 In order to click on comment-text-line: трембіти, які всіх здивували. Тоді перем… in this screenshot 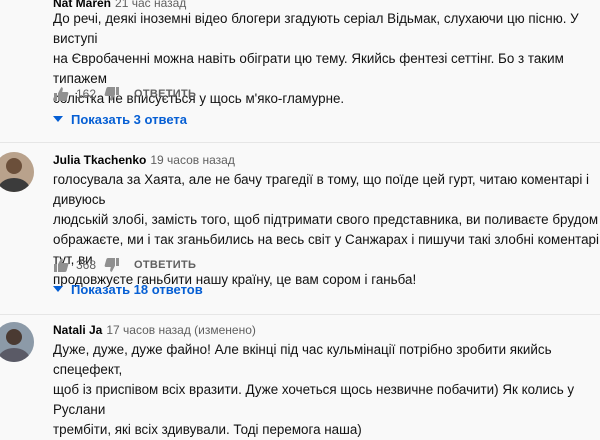, I will do `click(207, 429)`.